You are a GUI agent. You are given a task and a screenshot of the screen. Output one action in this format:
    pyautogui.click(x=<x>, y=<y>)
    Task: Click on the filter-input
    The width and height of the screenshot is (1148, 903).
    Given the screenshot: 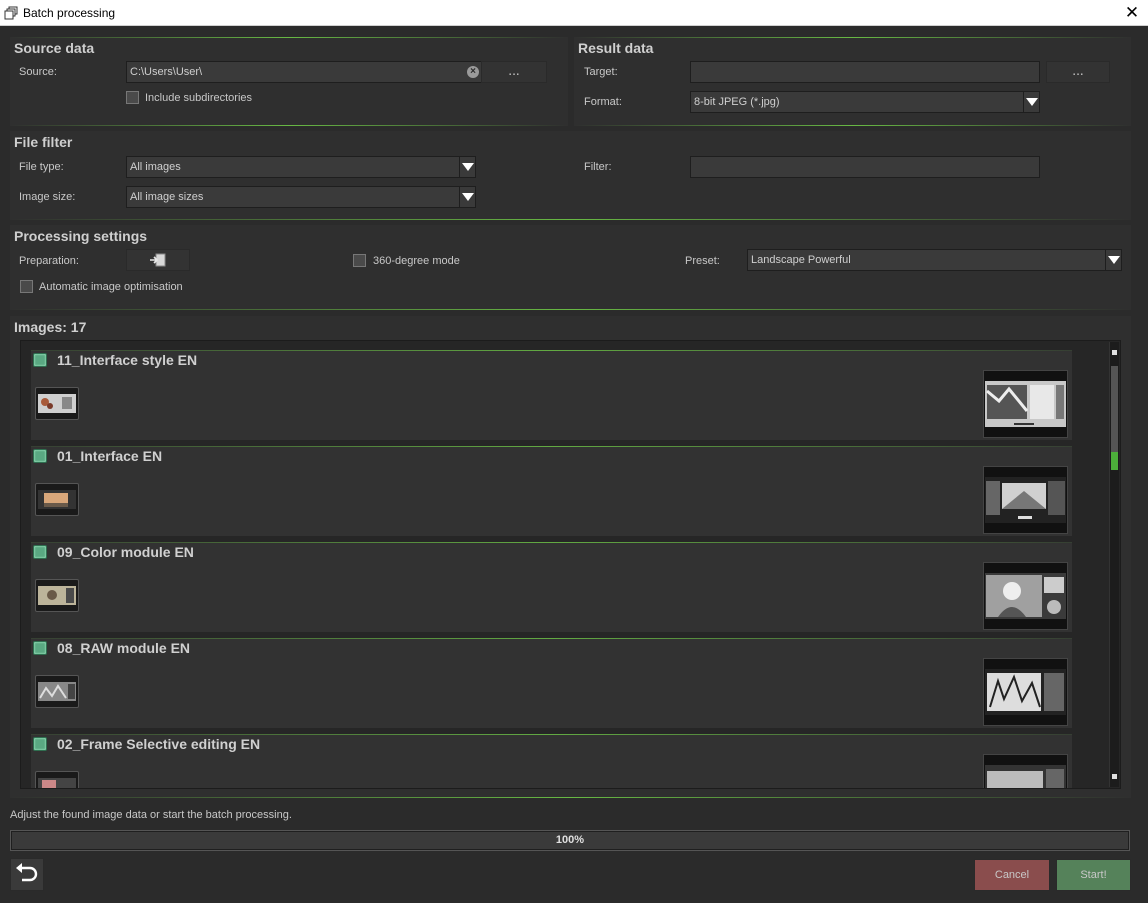 What is the action you would take?
    pyautogui.click(x=865, y=167)
    